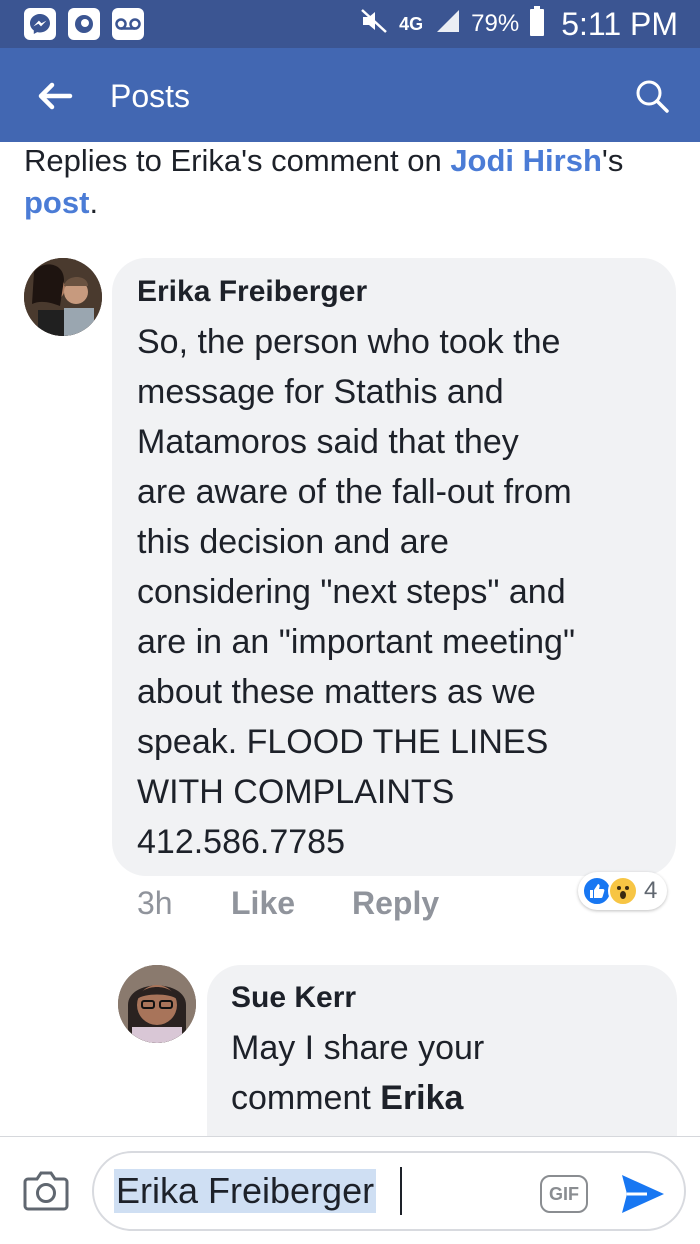  Describe the element at coordinates (94, 202) in the screenshot. I see `context-suffix: .` at that location.